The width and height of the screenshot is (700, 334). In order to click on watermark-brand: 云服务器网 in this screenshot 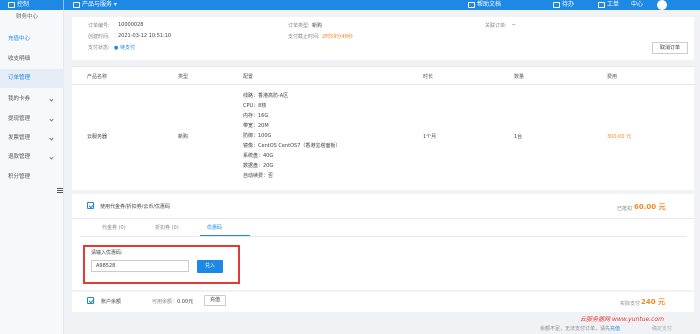, I will do `click(595, 319)`.